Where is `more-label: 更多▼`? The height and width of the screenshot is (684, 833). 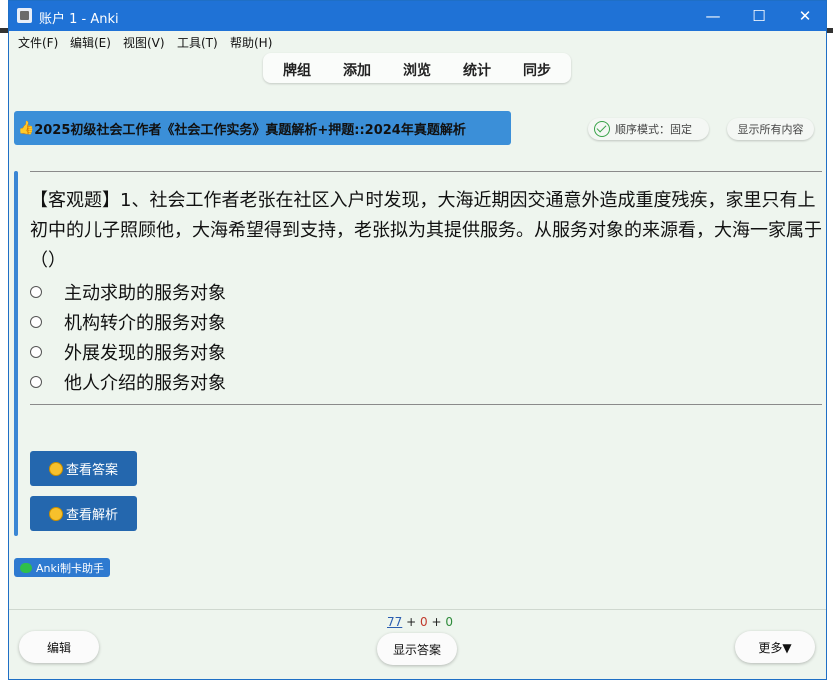
more-label: 更多▼ is located at coordinates (775, 647).